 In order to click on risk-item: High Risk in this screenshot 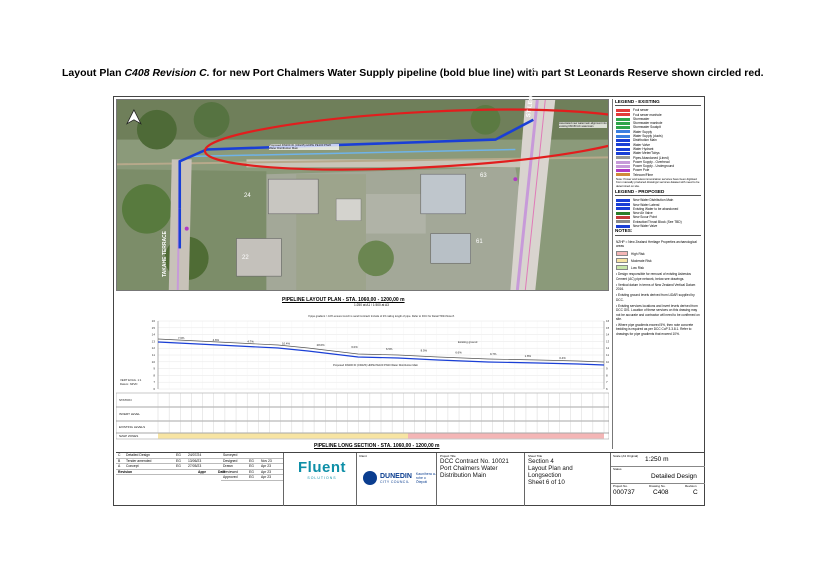, I will do `click(658, 253)`.